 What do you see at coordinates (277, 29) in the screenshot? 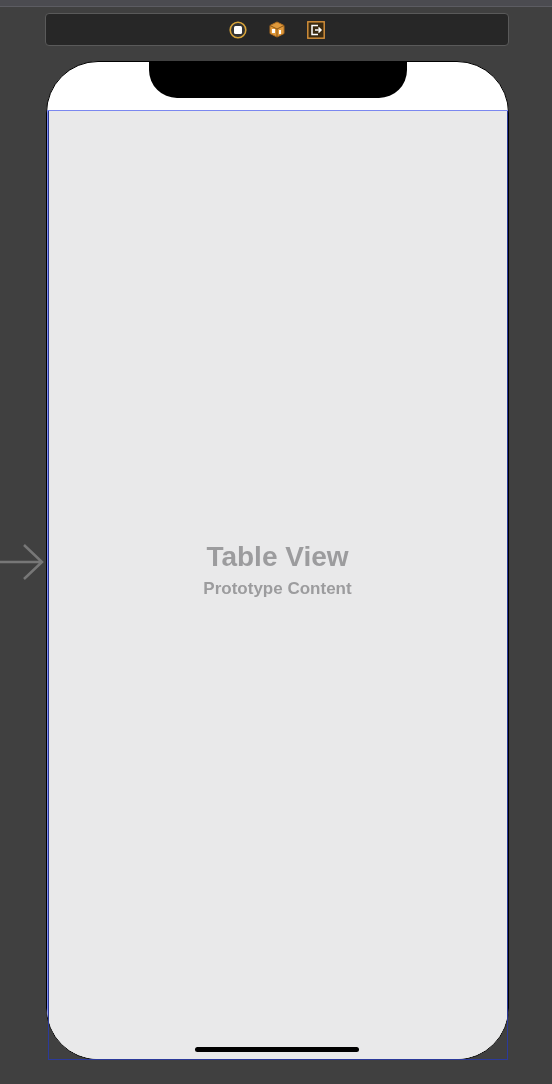
I see `cube-icon` at bounding box center [277, 29].